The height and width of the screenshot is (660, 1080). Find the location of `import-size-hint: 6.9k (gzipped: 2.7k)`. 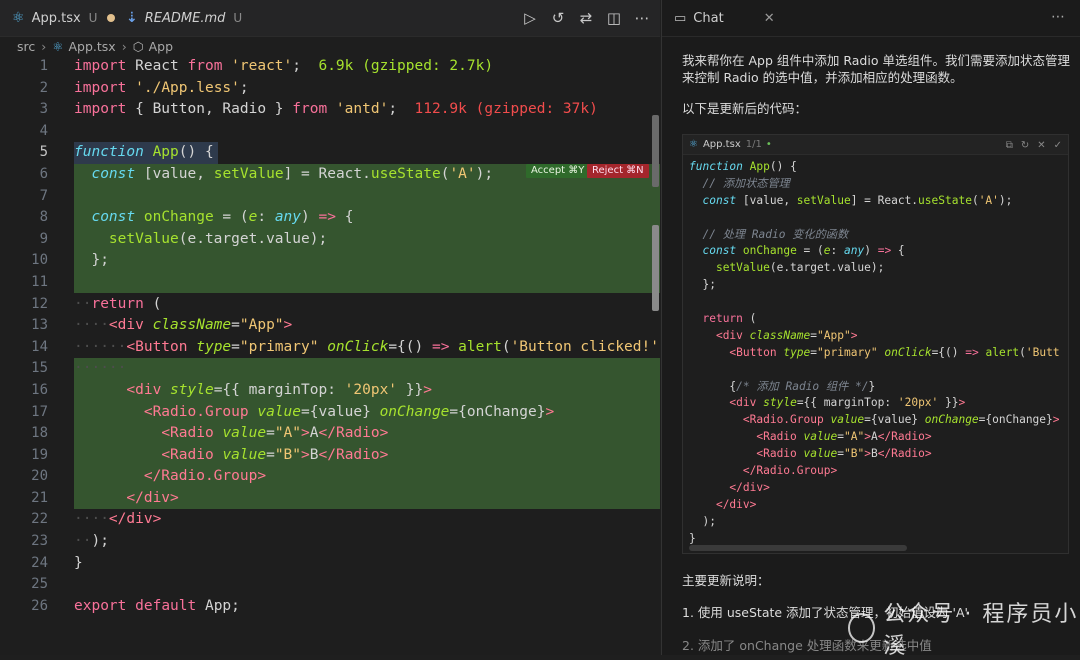

import-size-hint: 6.9k (gzipped: 2.7k) is located at coordinates (406, 66).